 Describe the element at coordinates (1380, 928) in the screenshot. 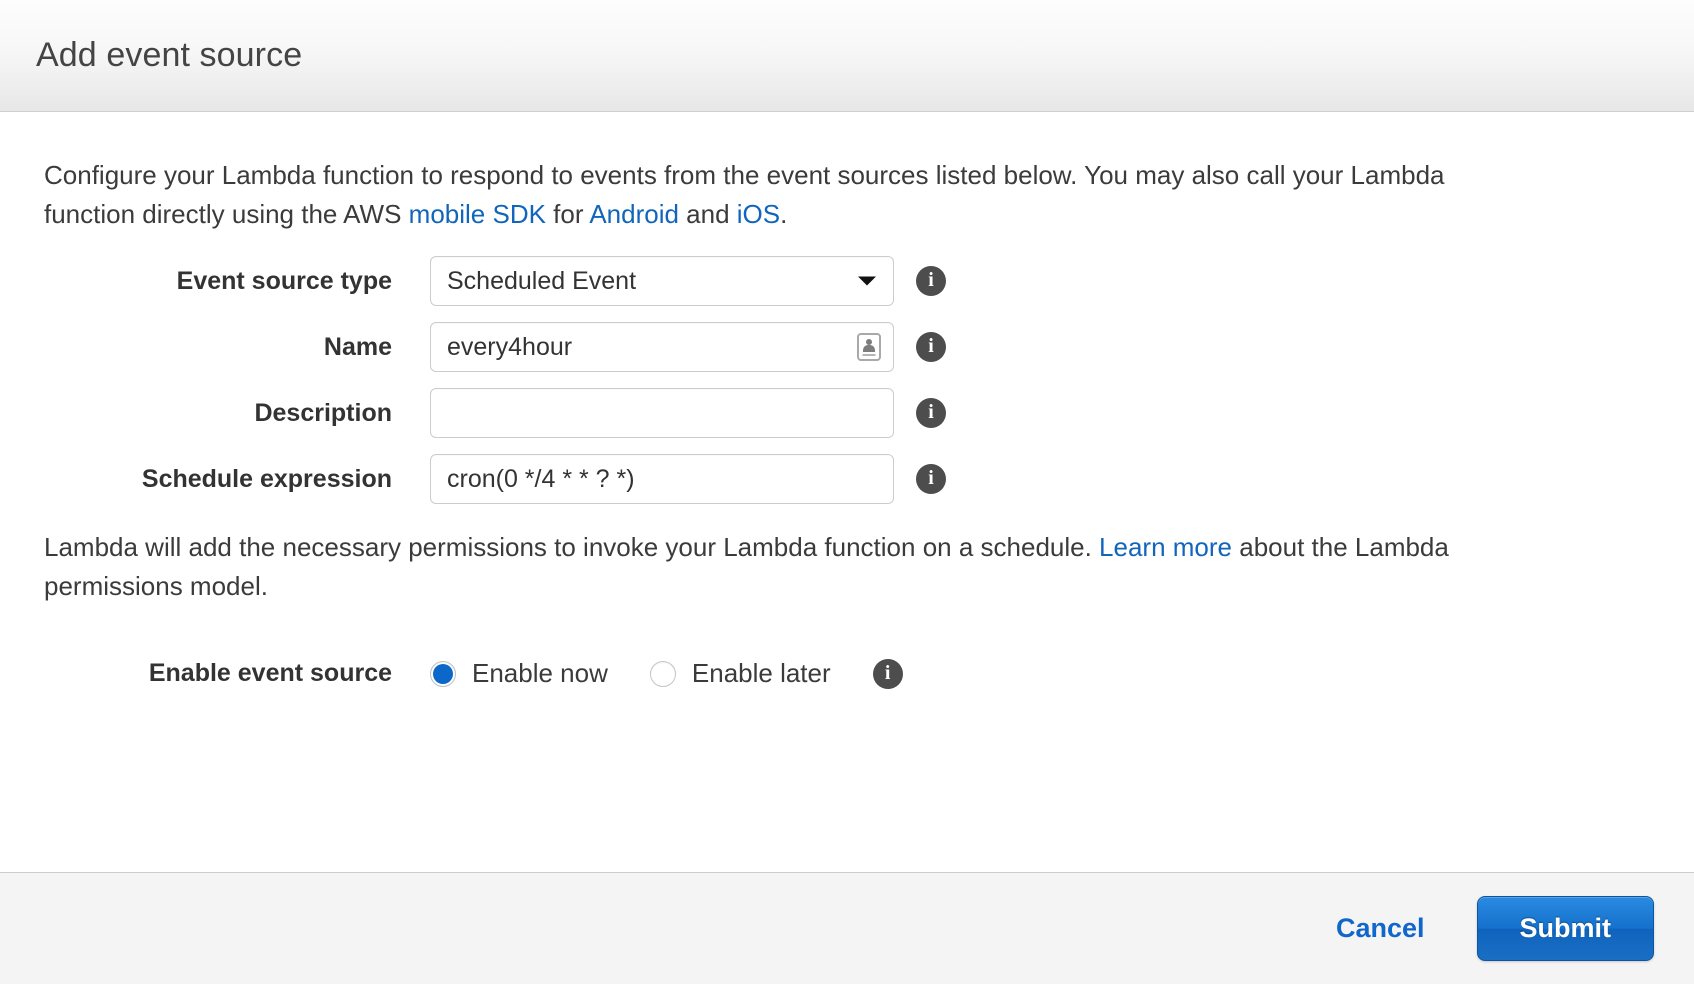

I see `cancel-button: Cancel` at that location.